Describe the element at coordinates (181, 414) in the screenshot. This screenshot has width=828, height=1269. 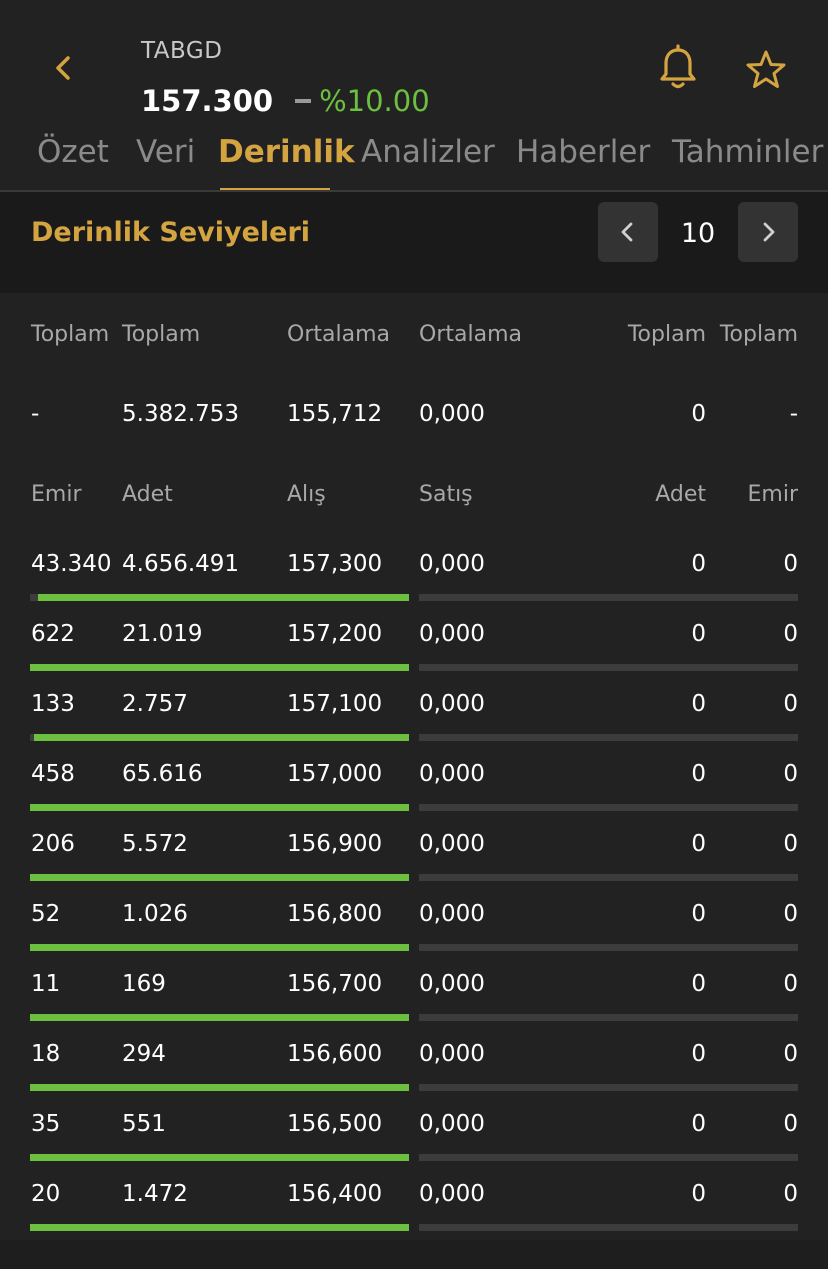
I see `summary-total-qty-bid: 5.382.753` at that location.